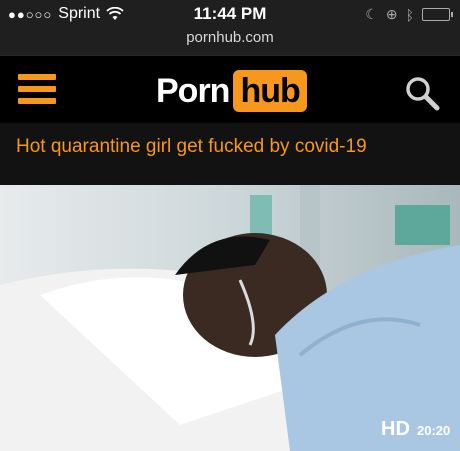  What do you see at coordinates (230, 14) in the screenshot?
I see `status-bar: ●●○○○ Sprint 11:44 PM ☾ ⊕ ᛒ` at bounding box center [230, 14].